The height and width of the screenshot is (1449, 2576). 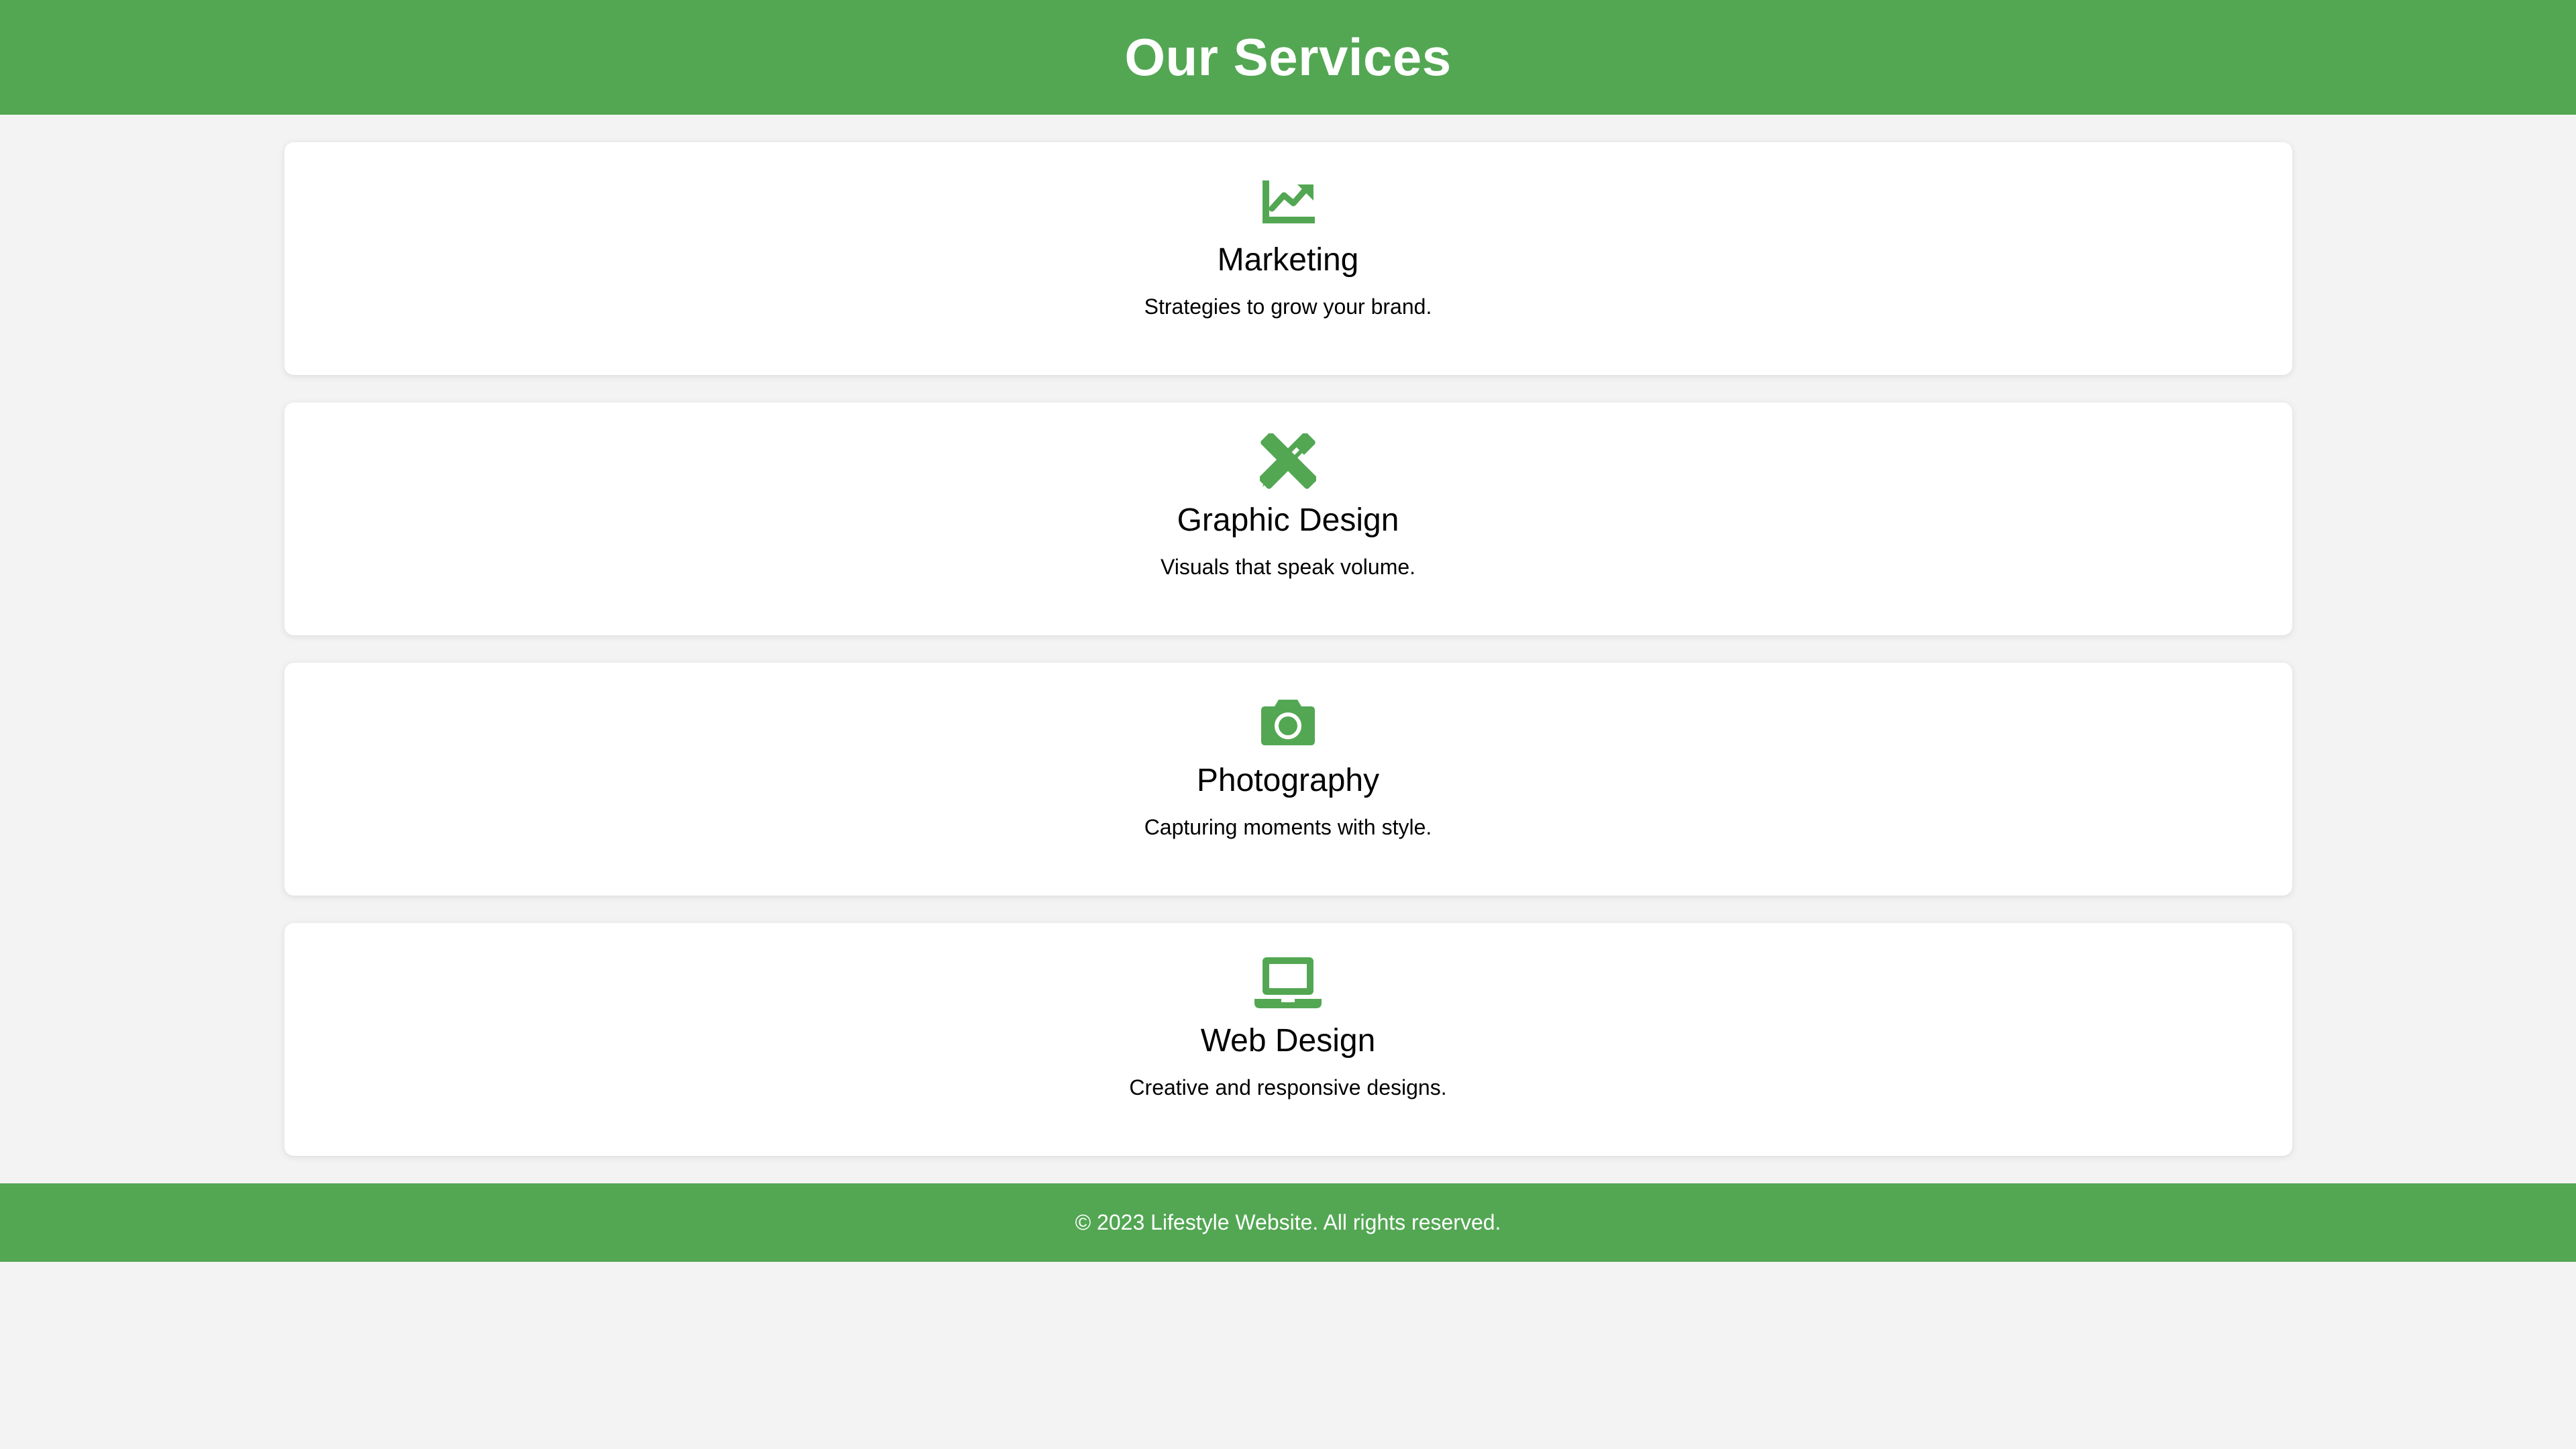 I want to click on service-title: Marketing, so click(x=1288, y=260).